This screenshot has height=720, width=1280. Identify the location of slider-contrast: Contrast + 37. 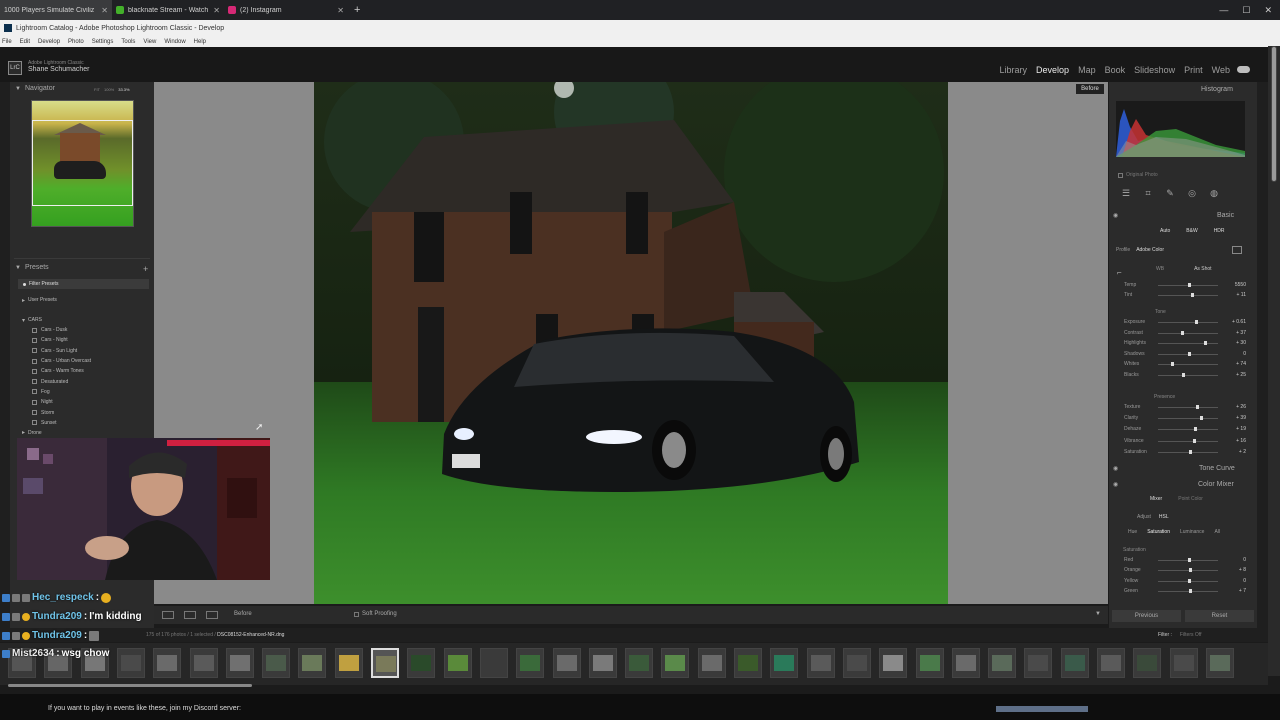
(1181, 334).